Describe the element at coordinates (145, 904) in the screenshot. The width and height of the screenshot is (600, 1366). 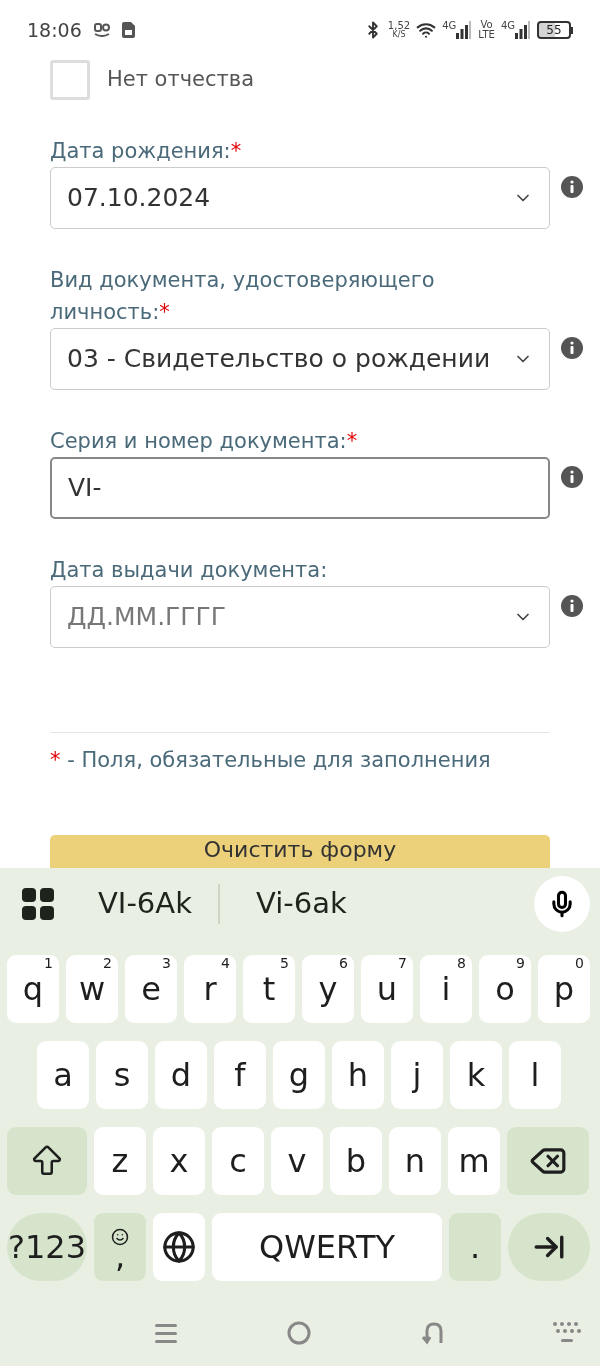
I see `suggestion: VI-6Ak` at that location.